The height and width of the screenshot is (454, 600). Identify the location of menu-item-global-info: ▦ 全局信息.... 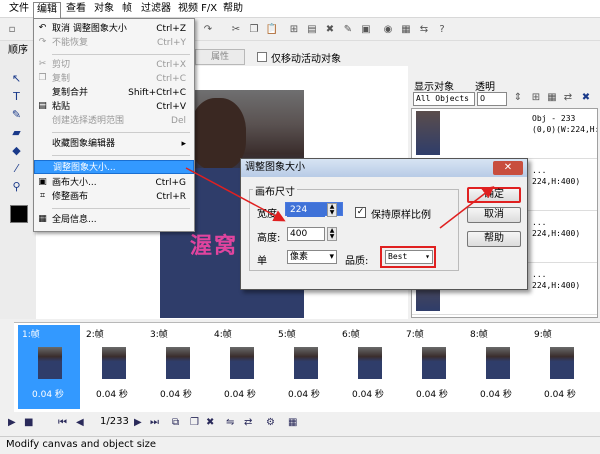
(114, 220).